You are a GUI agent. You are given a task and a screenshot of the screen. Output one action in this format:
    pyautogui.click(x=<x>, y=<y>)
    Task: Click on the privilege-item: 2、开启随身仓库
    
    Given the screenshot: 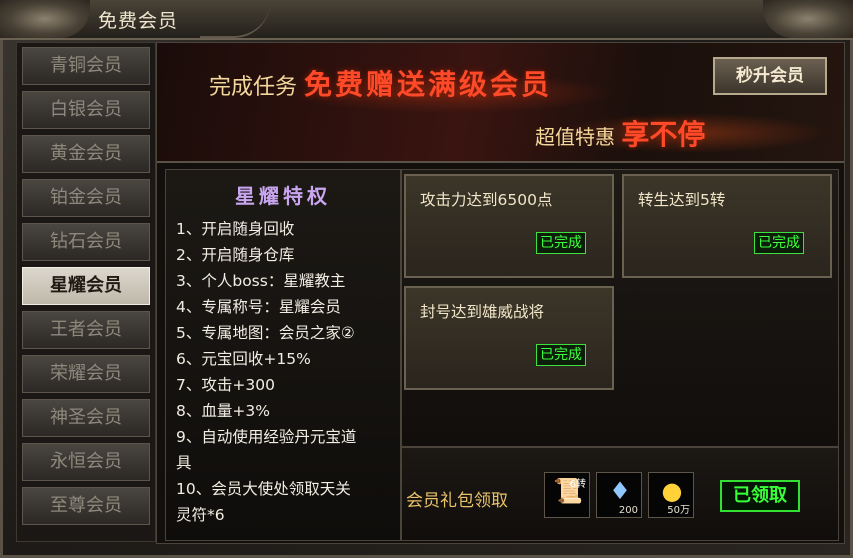 What is the action you would take?
    pyautogui.click(x=235, y=255)
    